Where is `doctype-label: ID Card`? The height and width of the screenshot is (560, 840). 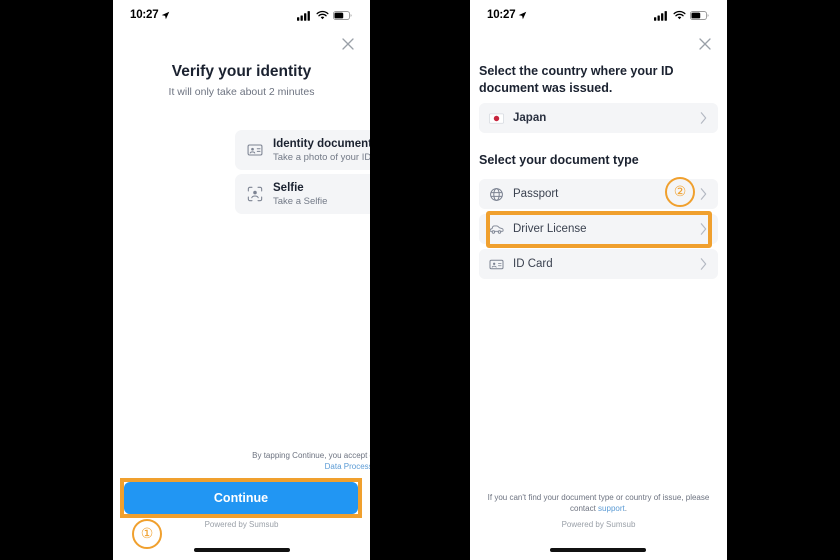
doctype-label: ID Card is located at coordinates (533, 264).